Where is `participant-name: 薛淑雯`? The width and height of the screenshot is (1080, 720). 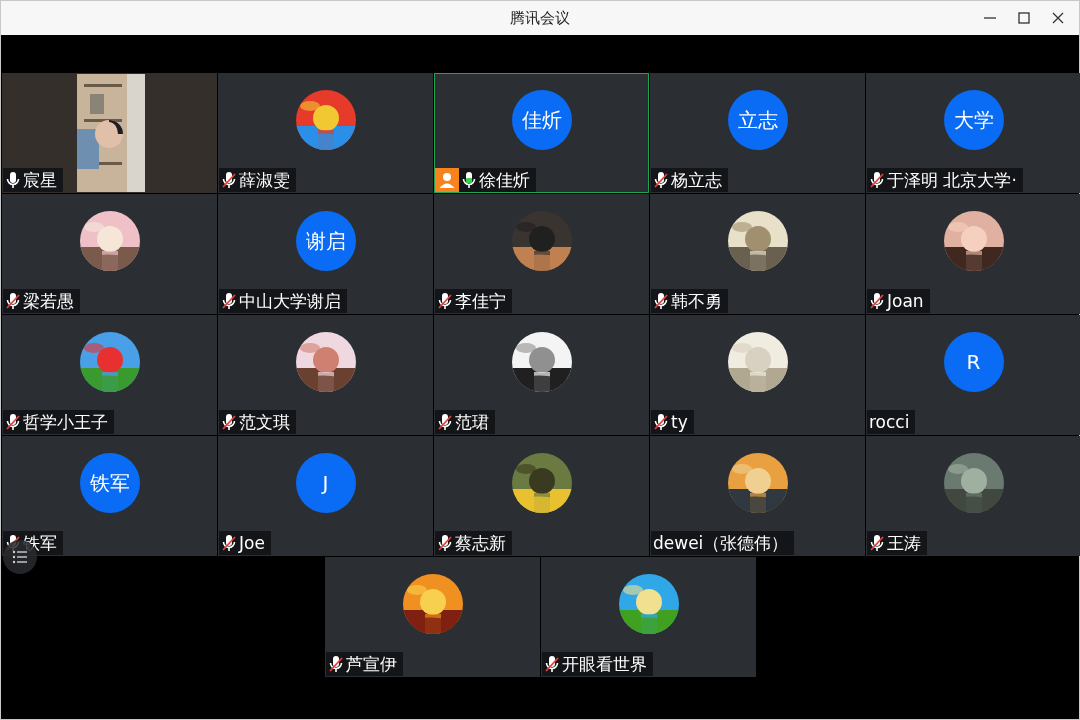
participant-name: 薛淑雯 is located at coordinates (264, 180).